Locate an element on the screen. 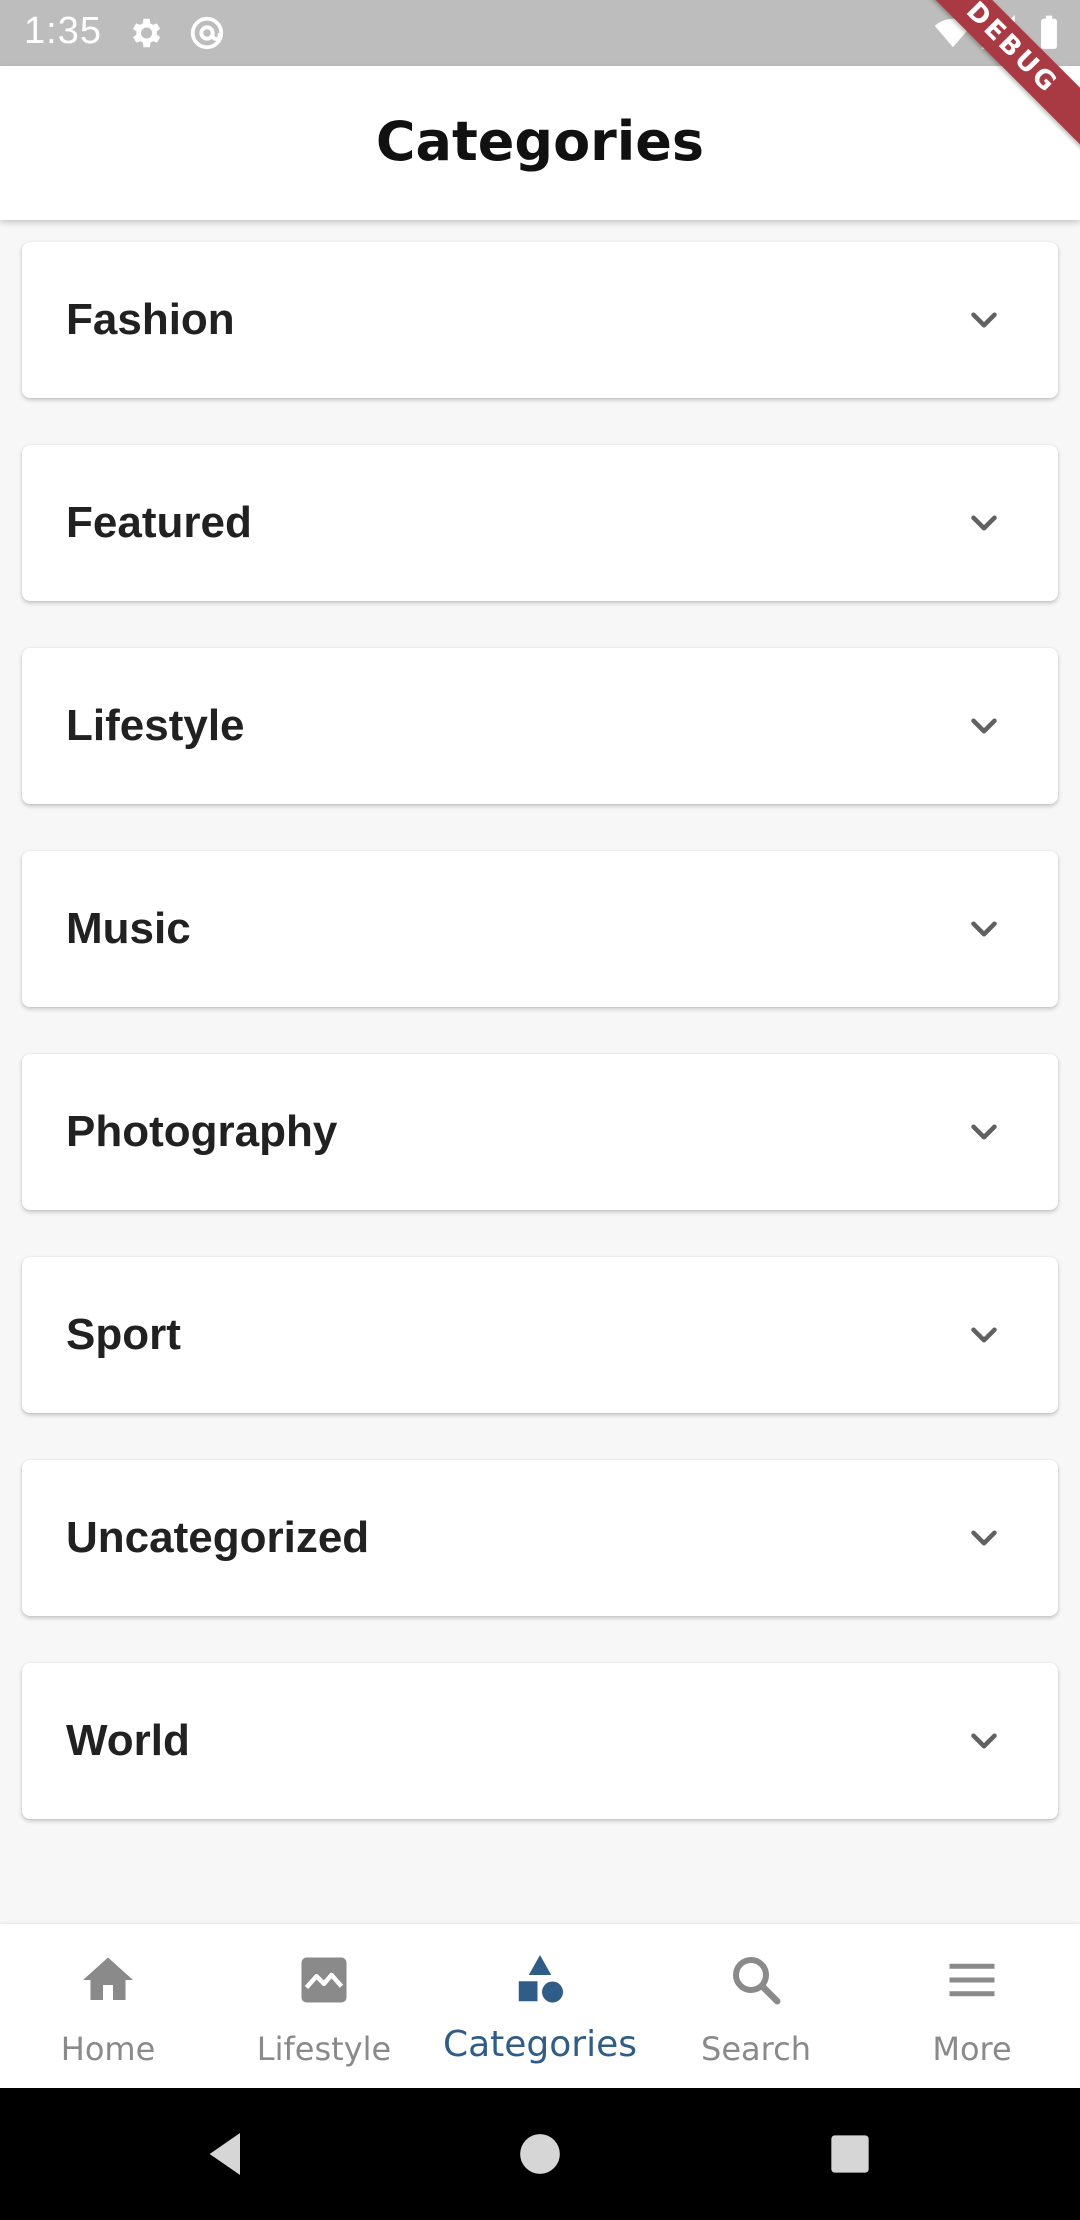  nav-label: Home is located at coordinates (108, 2049).